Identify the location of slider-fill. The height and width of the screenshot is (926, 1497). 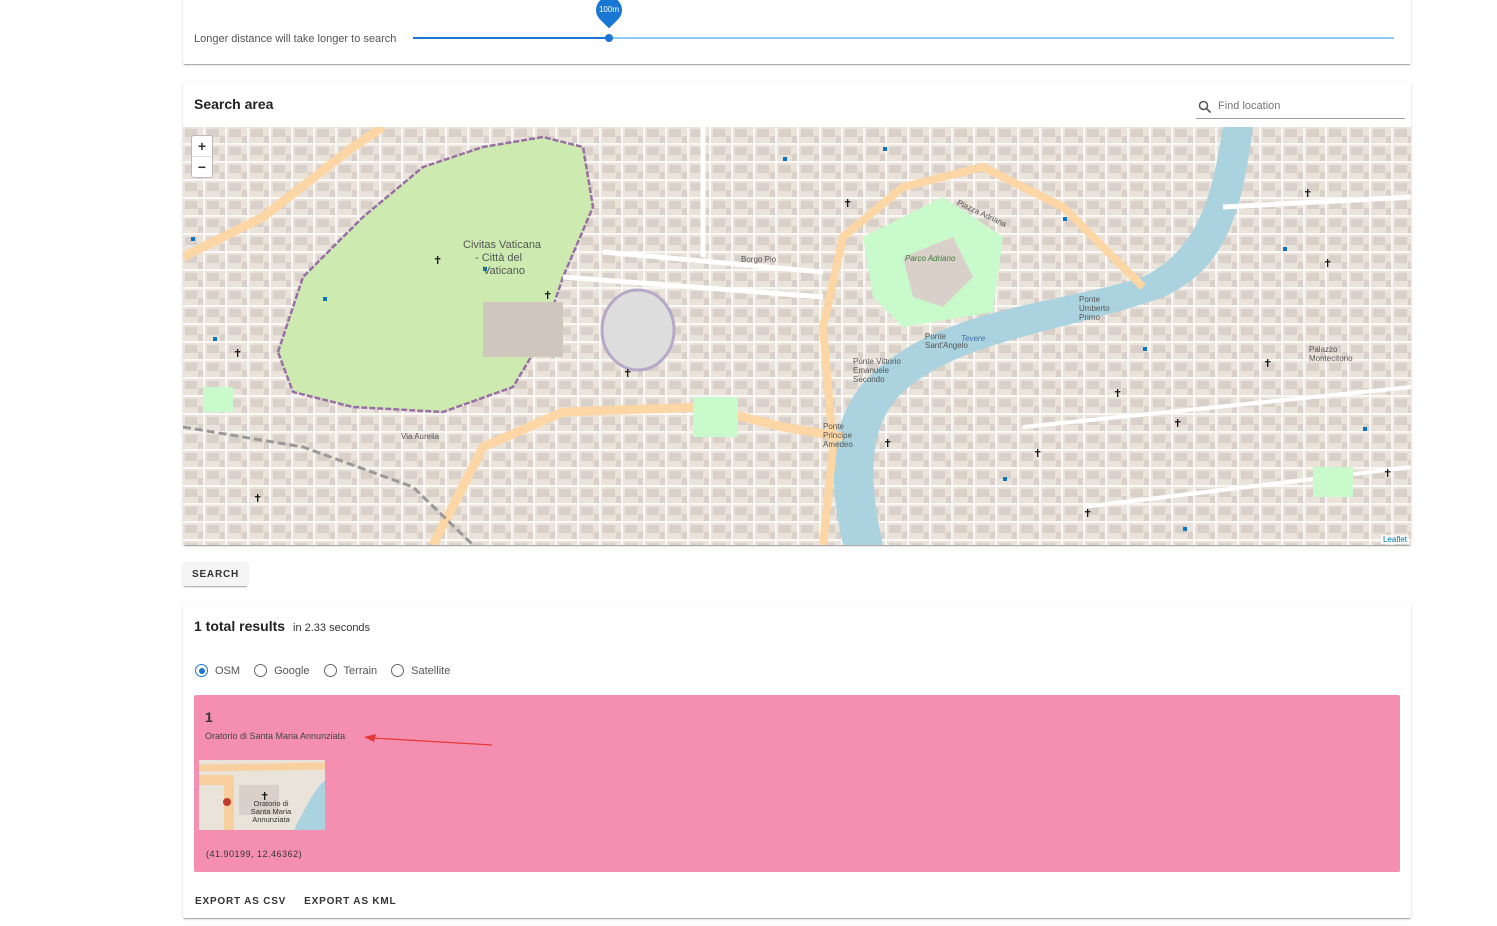
(511, 38).